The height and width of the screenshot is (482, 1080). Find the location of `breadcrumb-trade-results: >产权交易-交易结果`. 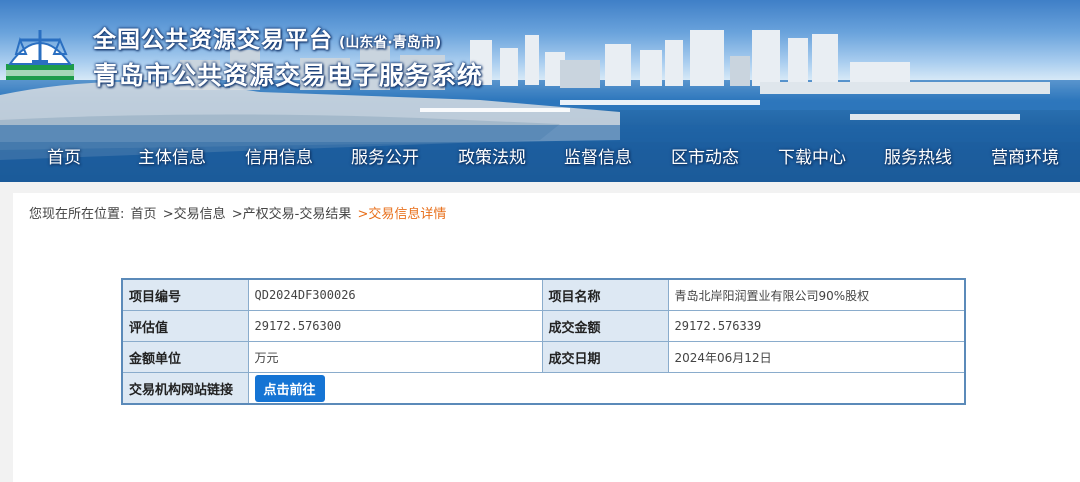

breadcrumb-trade-results: >产权交易-交易结果 is located at coordinates (292, 214).